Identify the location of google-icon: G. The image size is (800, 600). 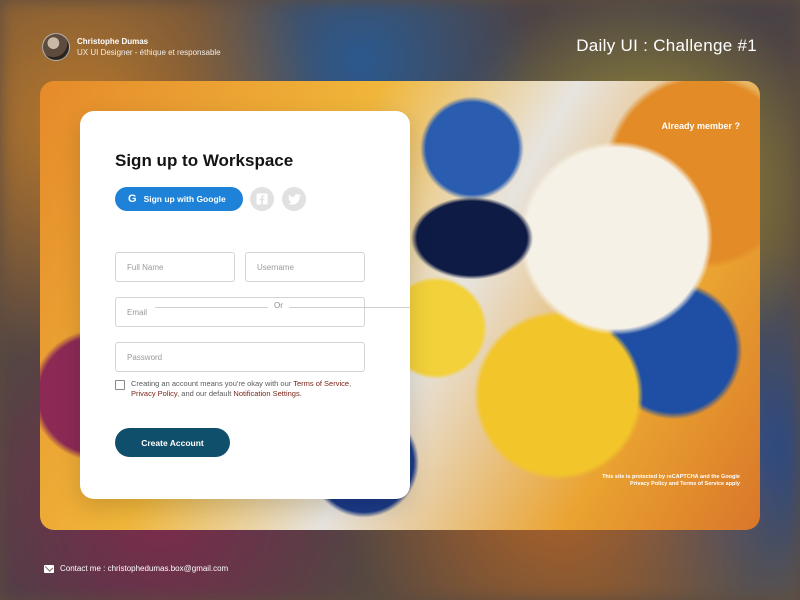
(132, 198).